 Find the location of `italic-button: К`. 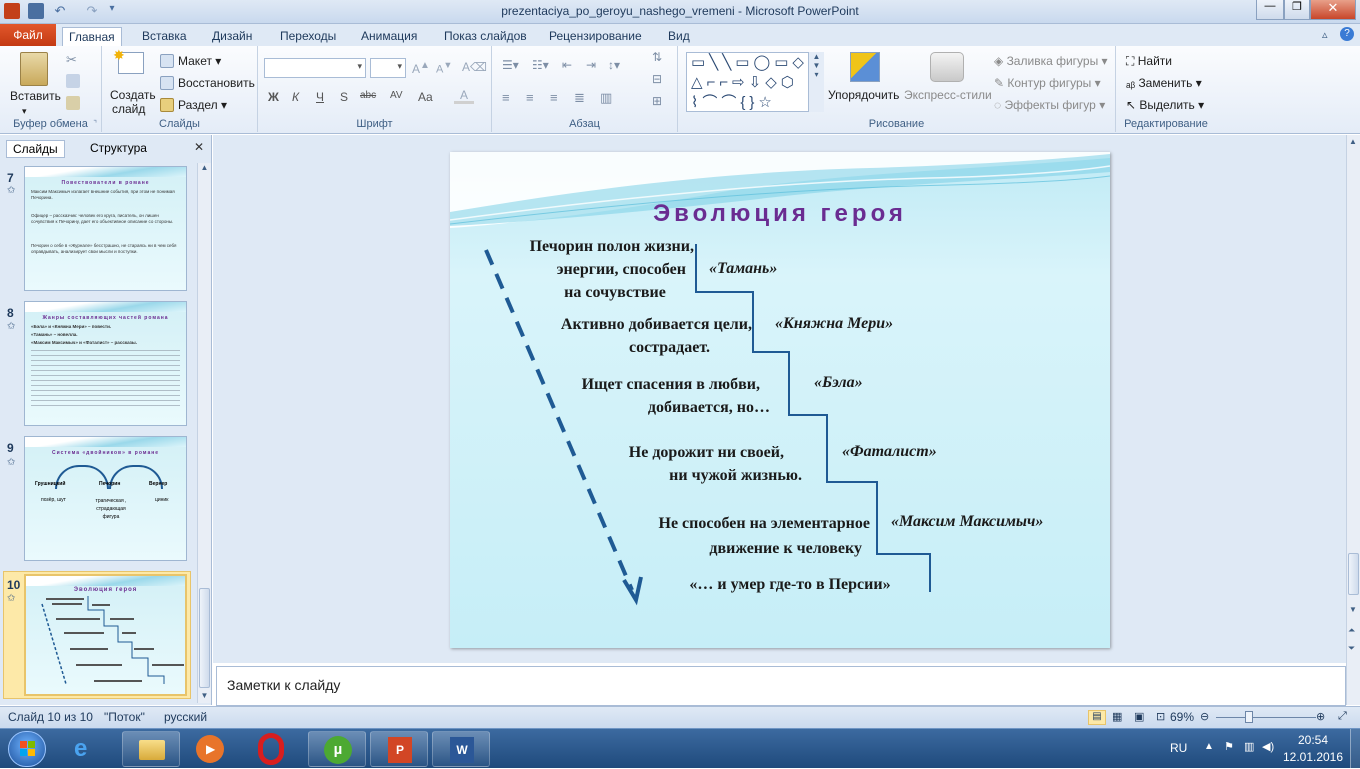

italic-button: К is located at coordinates (295, 97).